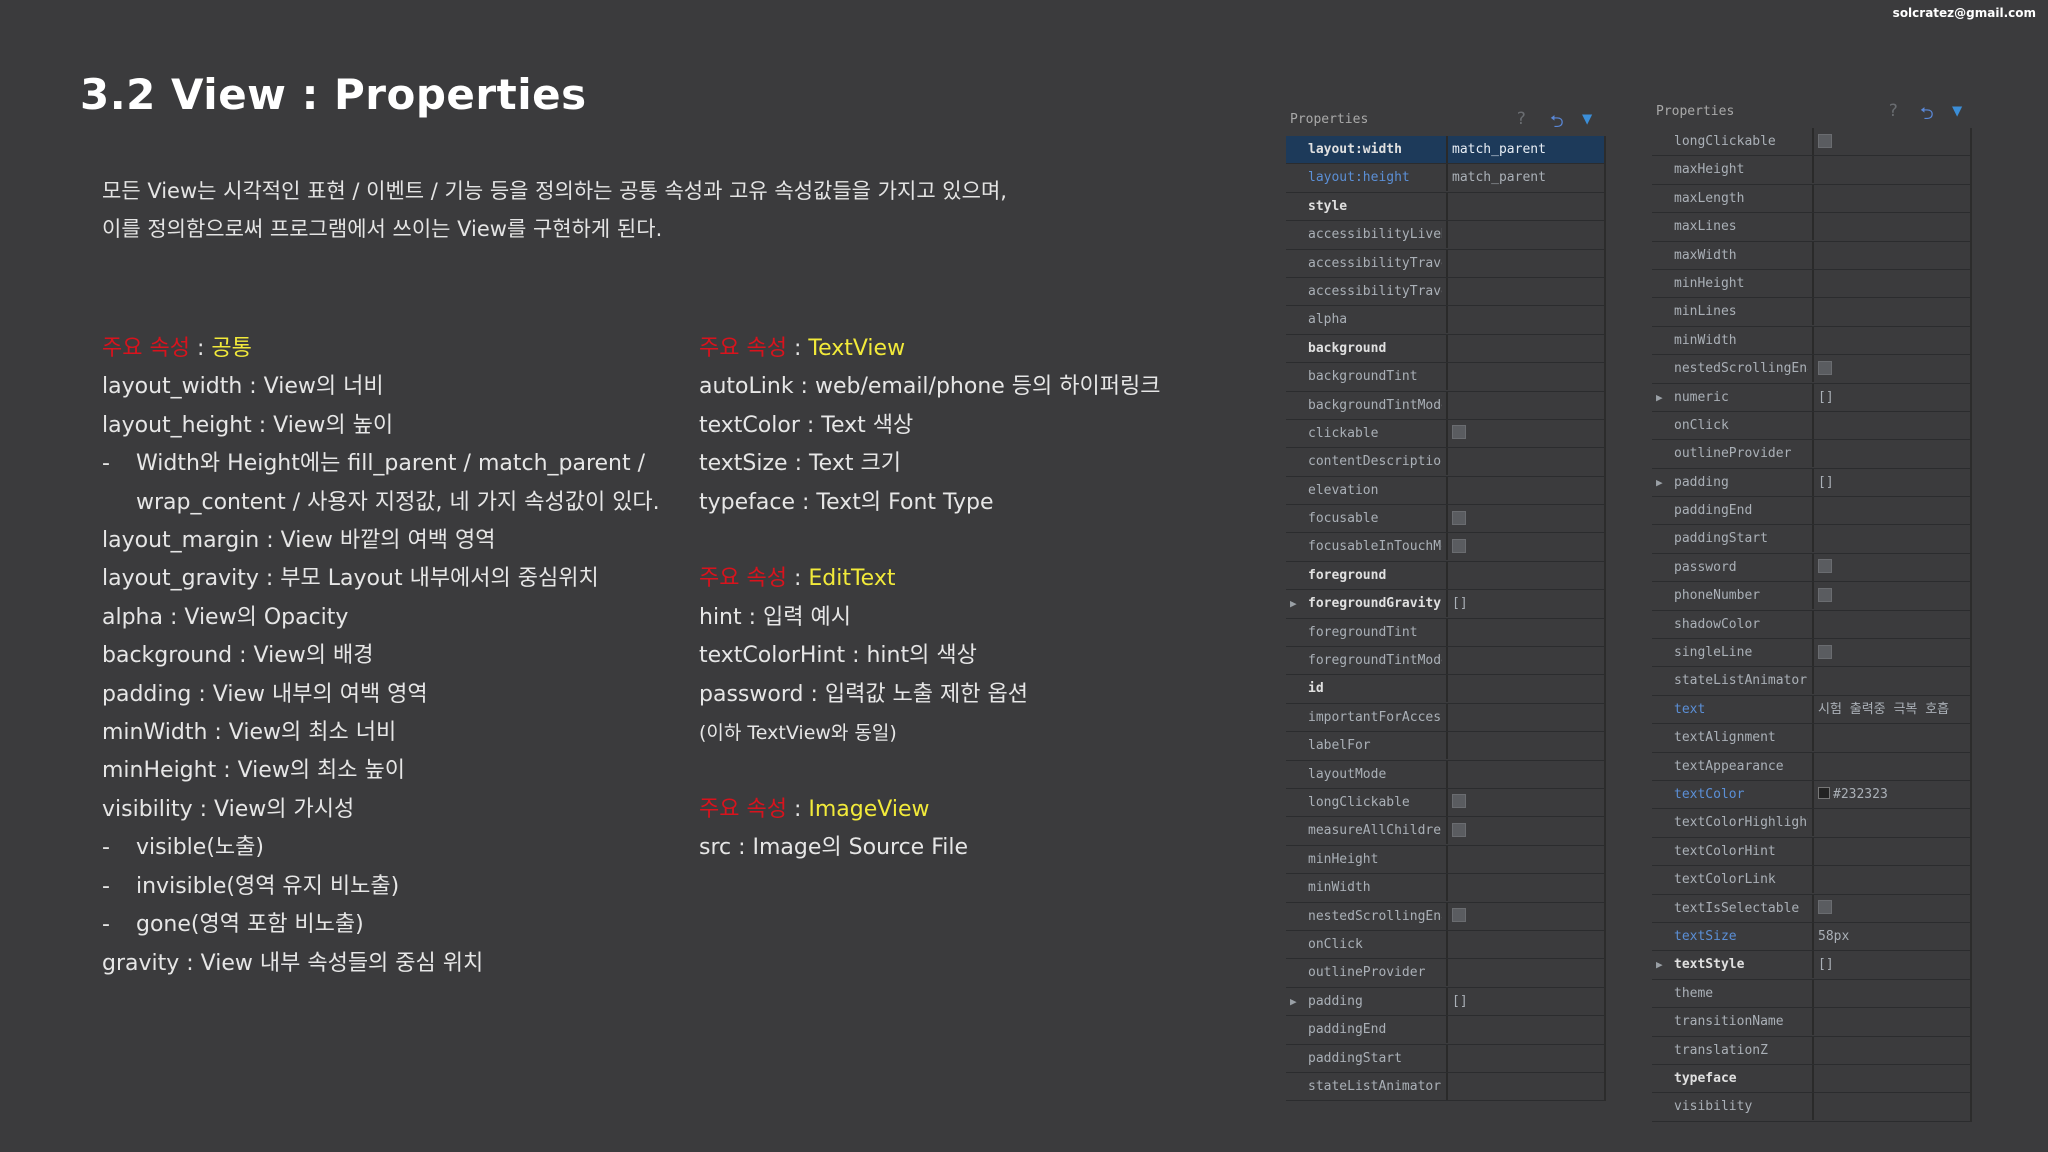 This screenshot has height=1152, width=2048. I want to click on property-row: onClick, so click(1811, 426).